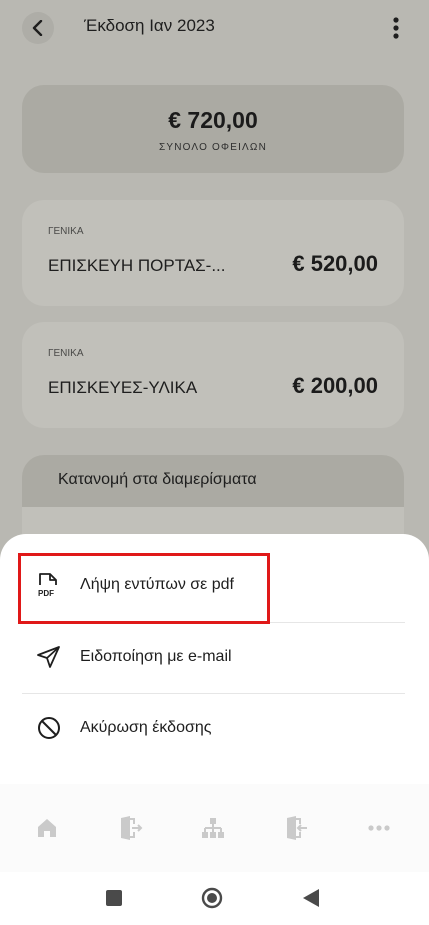  I want to click on send-icon, so click(48, 657).